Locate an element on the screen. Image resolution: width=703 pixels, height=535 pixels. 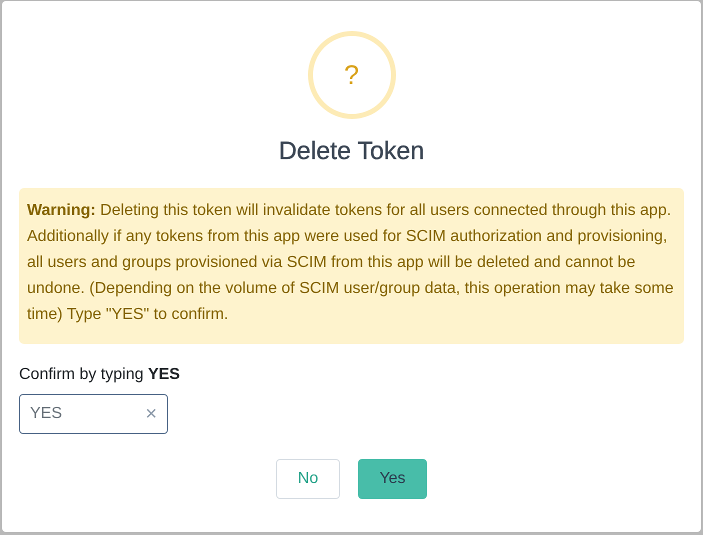
question-icon: ? is located at coordinates (352, 75).